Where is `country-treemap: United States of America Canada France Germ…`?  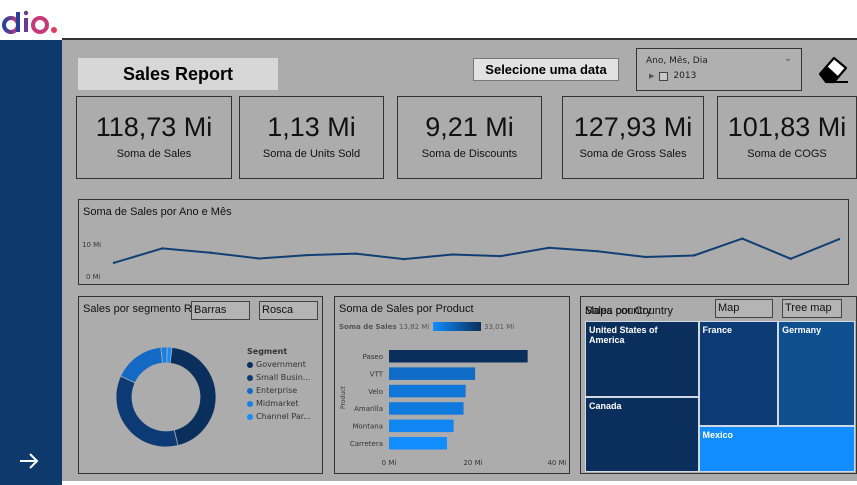
country-treemap: United States of America Canada France Germ… is located at coordinates (720, 396).